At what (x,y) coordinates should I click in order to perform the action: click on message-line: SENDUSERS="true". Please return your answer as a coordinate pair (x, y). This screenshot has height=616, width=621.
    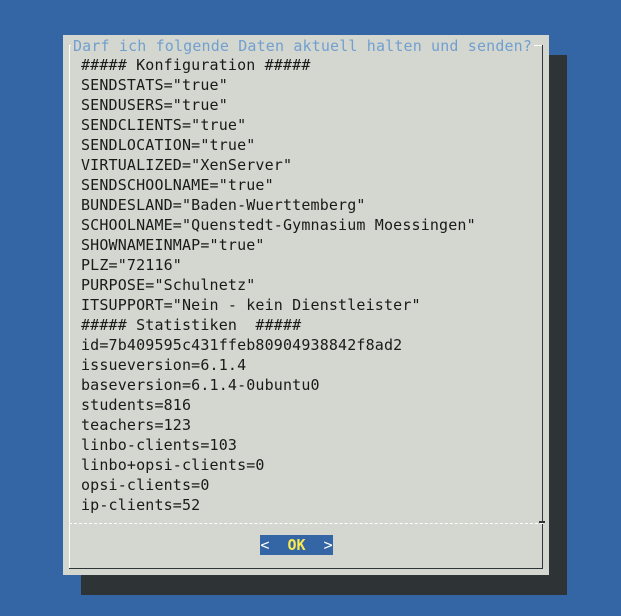
    Looking at the image, I should click on (154, 105).